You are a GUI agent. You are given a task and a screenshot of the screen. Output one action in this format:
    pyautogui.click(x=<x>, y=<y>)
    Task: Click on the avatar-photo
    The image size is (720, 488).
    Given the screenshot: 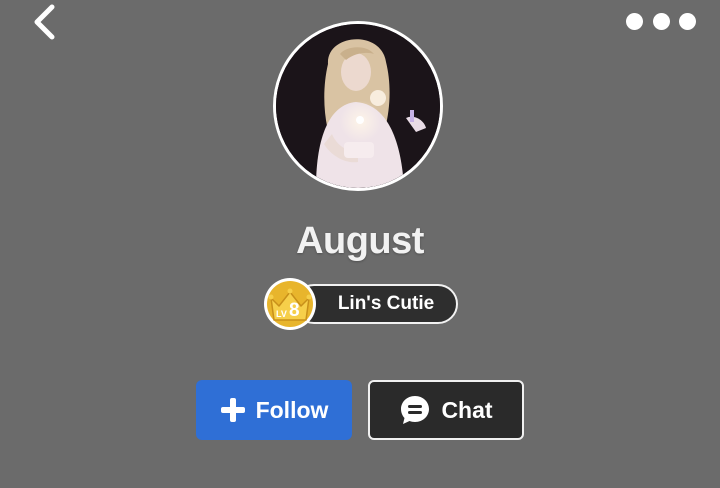 What is the action you would take?
    pyautogui.click(x=358, y=106)
    